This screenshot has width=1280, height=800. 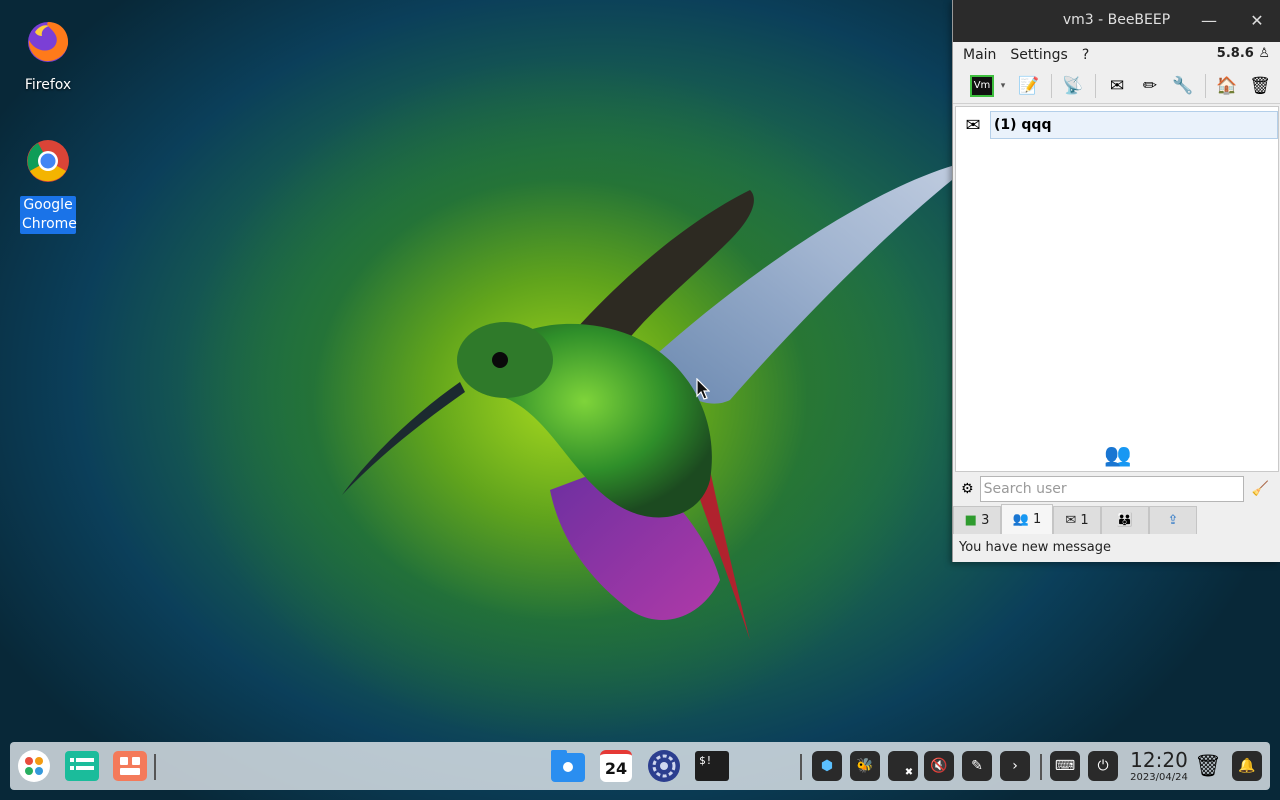 I want to click on network-icon: 📡, so click(x=1073, y=86).